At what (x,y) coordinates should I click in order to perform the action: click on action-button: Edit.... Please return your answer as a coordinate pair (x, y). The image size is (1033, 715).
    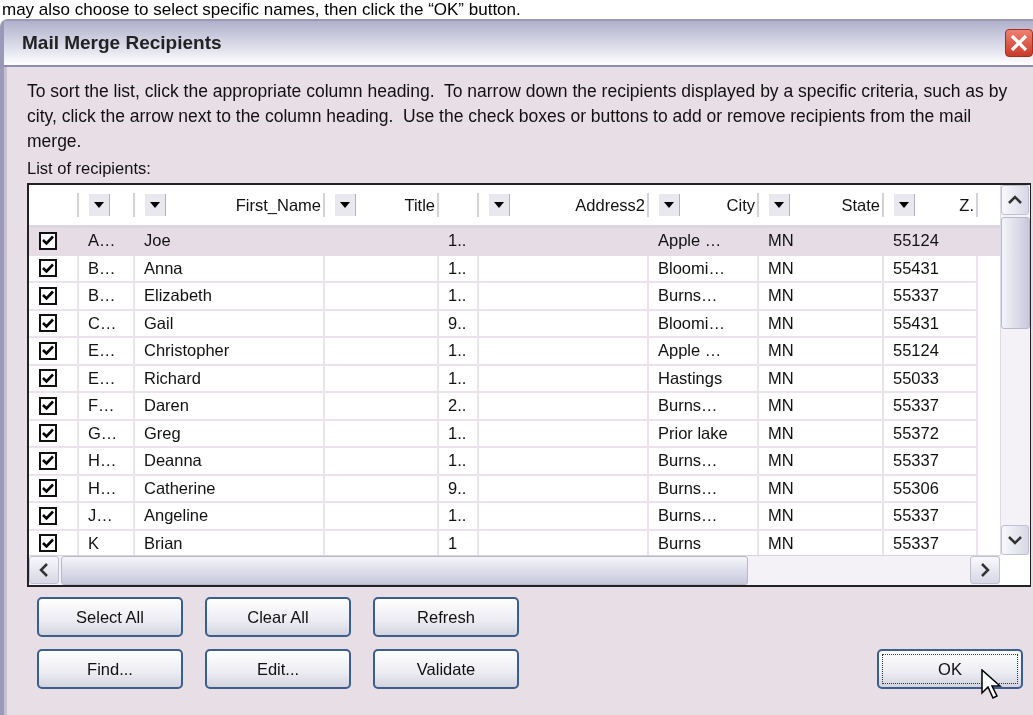
    Looking at the image, I should click on (278, 669).